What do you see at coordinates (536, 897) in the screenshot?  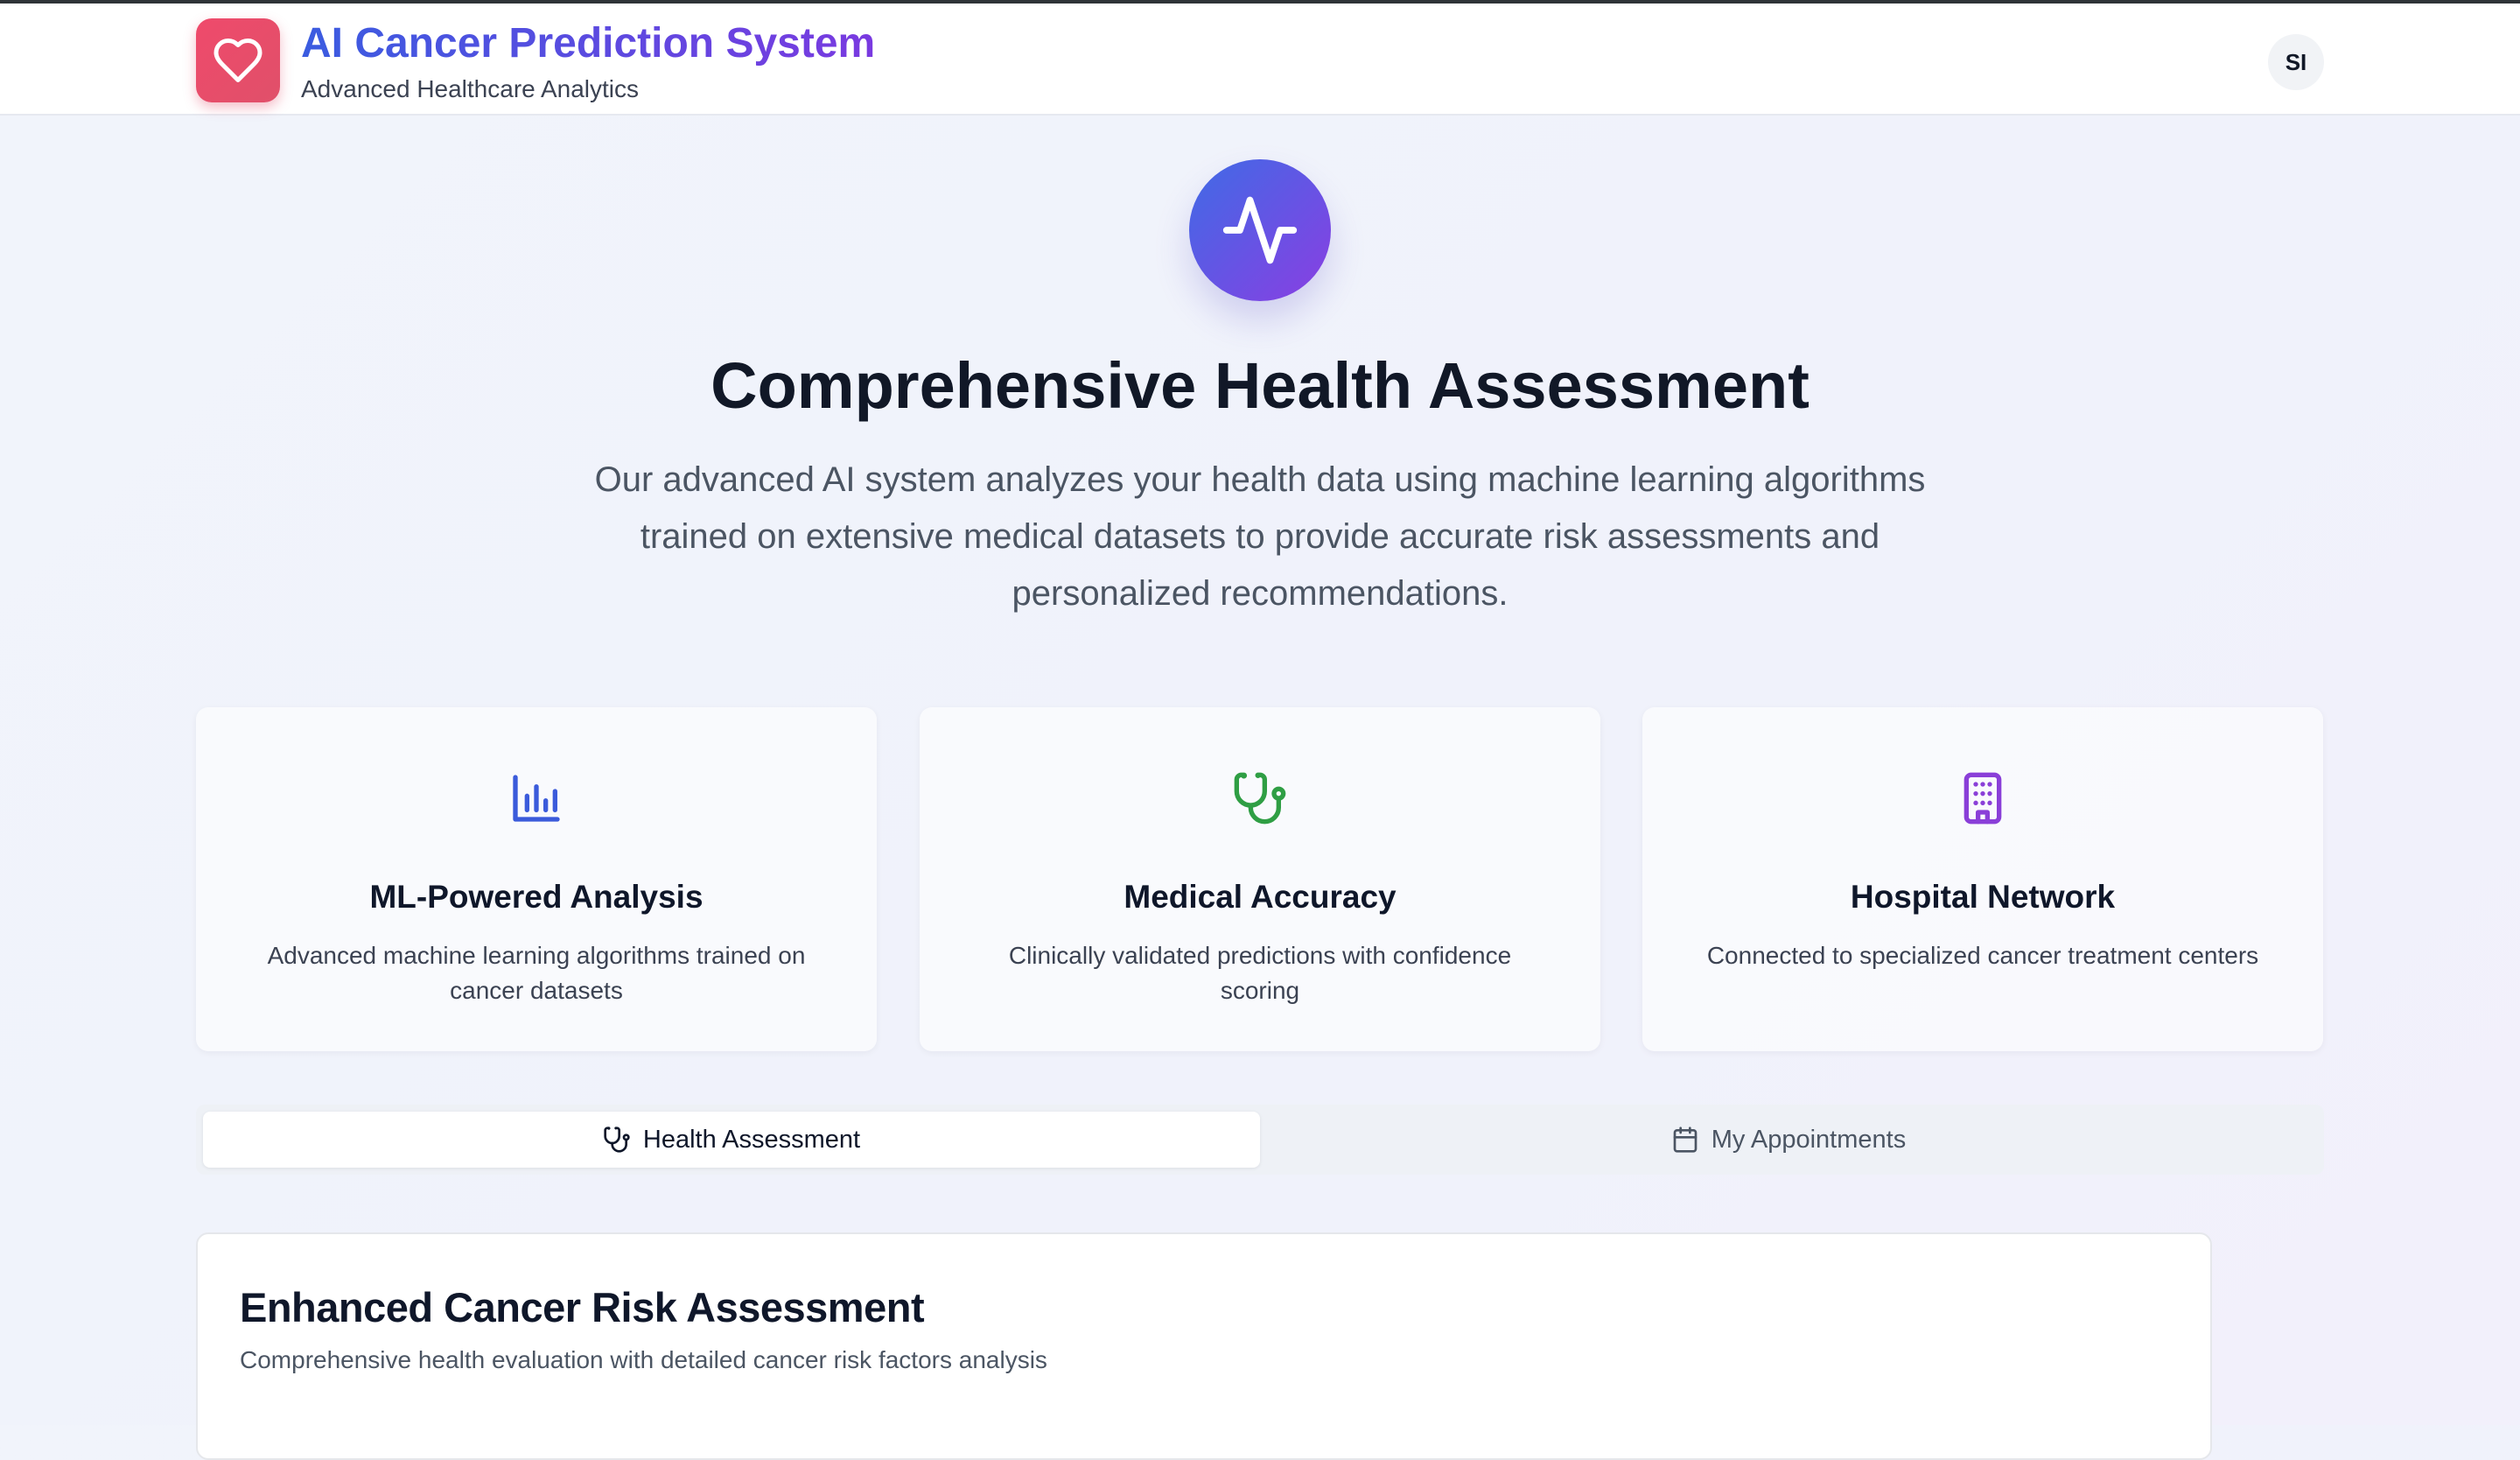 I see `feature-title: ML-Powered Analysis` at bounding box center [536, 897].